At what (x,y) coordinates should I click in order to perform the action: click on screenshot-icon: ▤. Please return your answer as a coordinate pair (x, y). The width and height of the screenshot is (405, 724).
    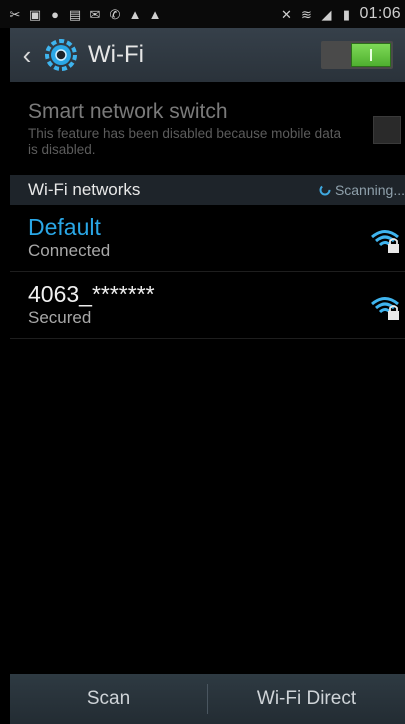
    Looking at the image, I should click on (75, 14).